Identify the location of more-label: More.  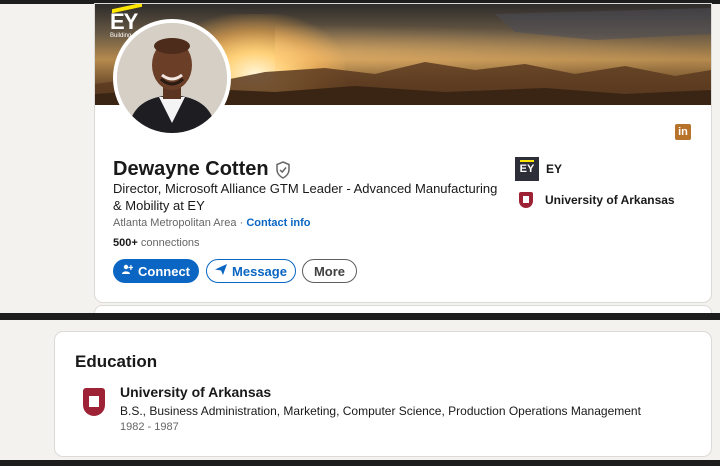
(329, 271).